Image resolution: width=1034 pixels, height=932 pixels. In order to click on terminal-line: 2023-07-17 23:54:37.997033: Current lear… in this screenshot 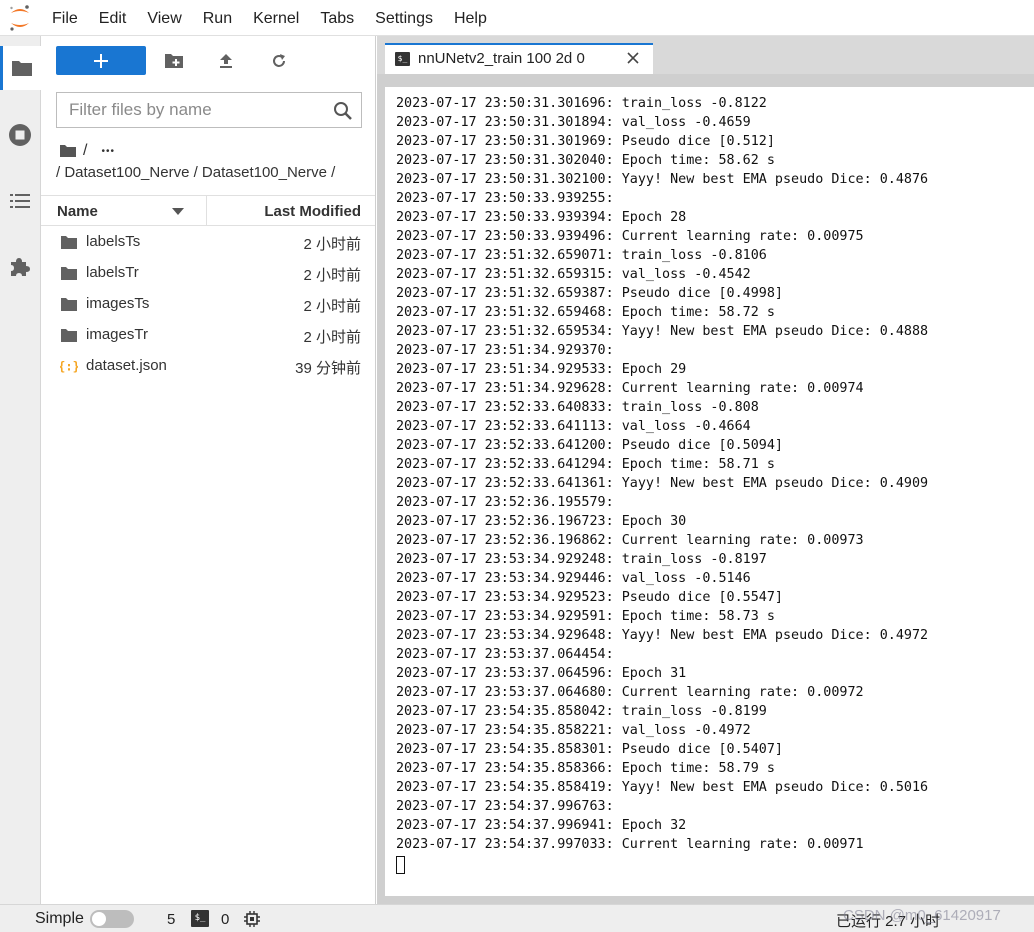, I will do `click(630, 844)`.